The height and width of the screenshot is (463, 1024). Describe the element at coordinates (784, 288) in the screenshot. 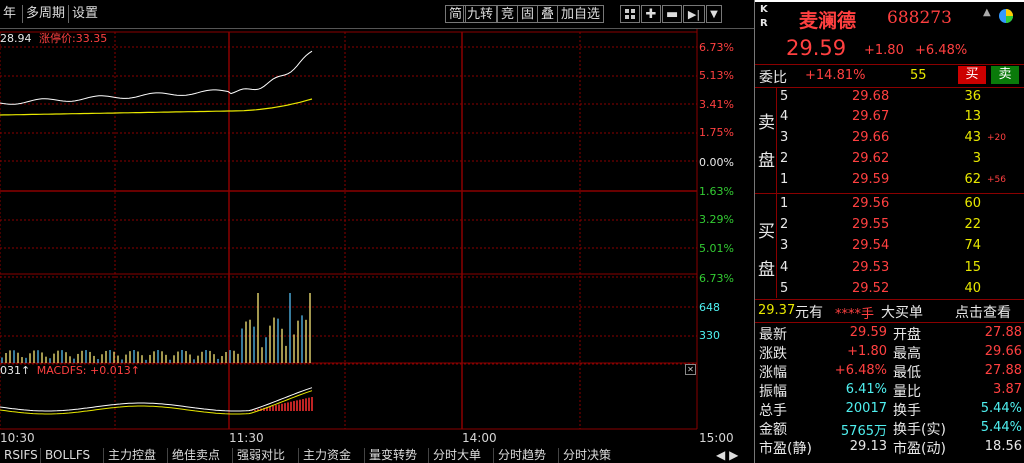

I see `buy-order-index: 5` at that location.